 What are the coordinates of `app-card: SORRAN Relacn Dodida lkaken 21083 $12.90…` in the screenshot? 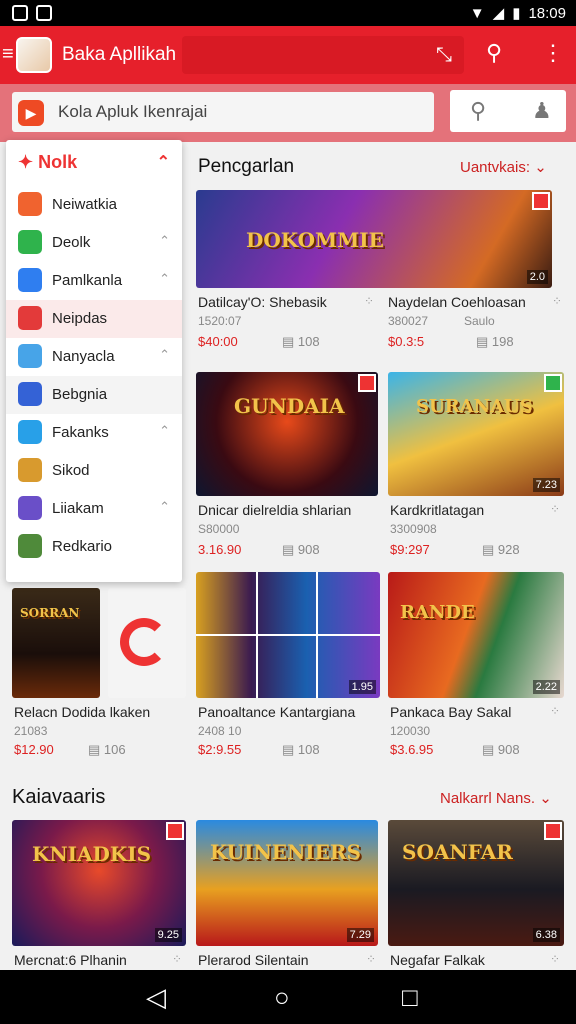 It's located at (100, 674).